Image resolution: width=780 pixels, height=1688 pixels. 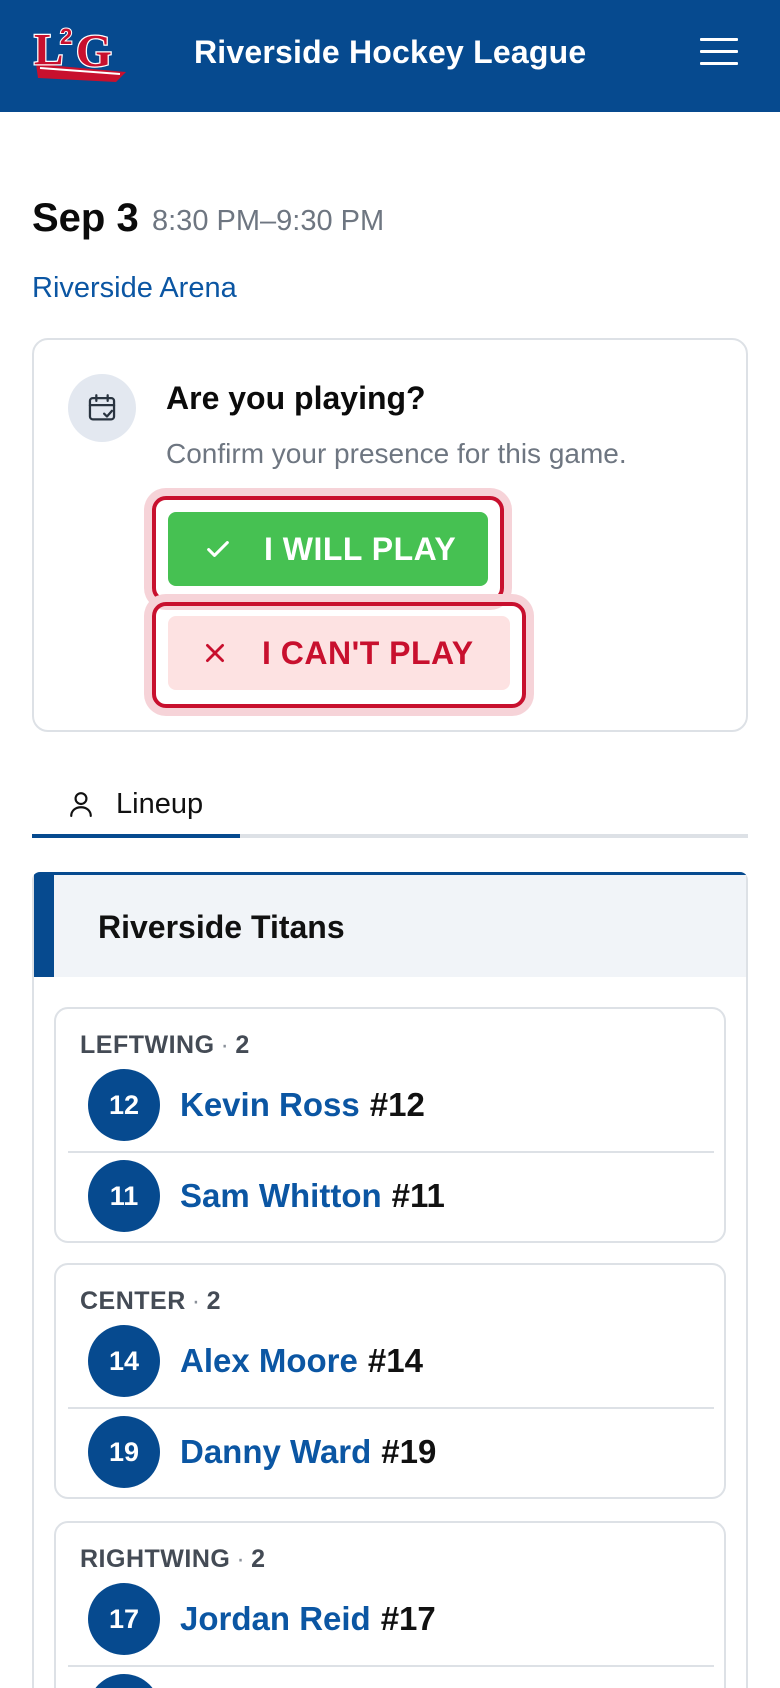 I want to click on game-date: Sep 3, so click(x=85, y=218).